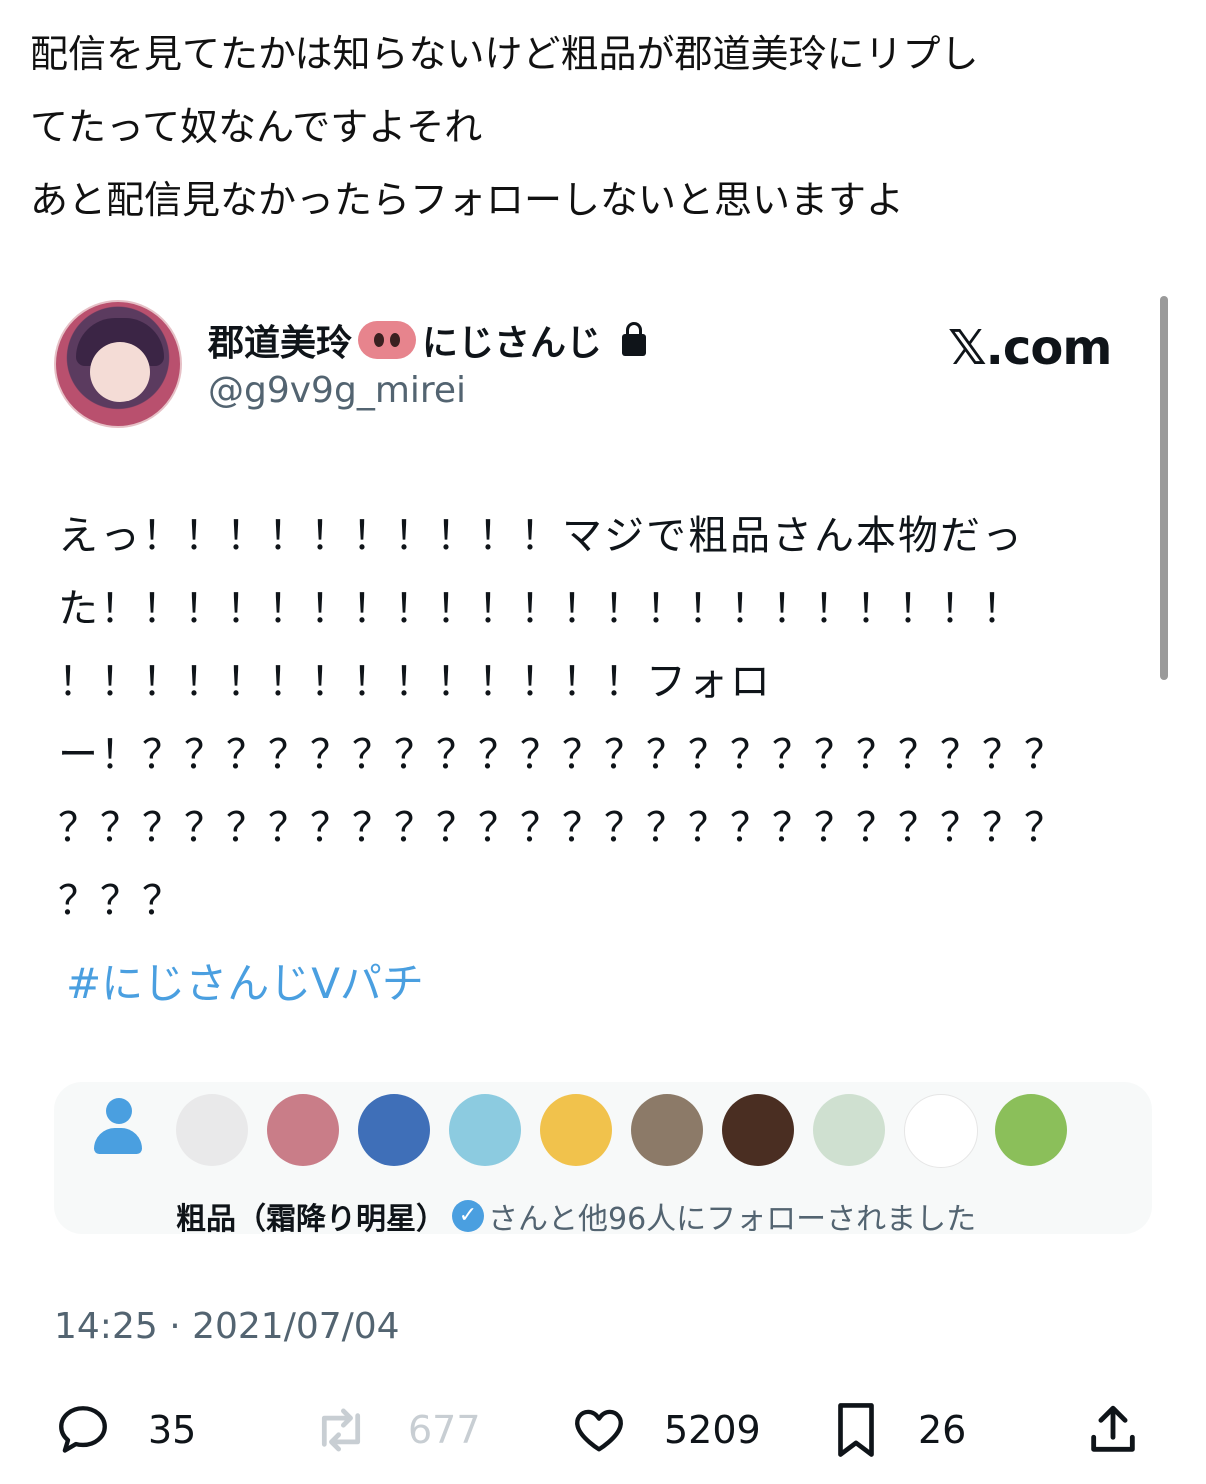 This screenshot has width=1206, height=1484. I want to click on author-name-part1: 郡道美玲, so click(280, 343).